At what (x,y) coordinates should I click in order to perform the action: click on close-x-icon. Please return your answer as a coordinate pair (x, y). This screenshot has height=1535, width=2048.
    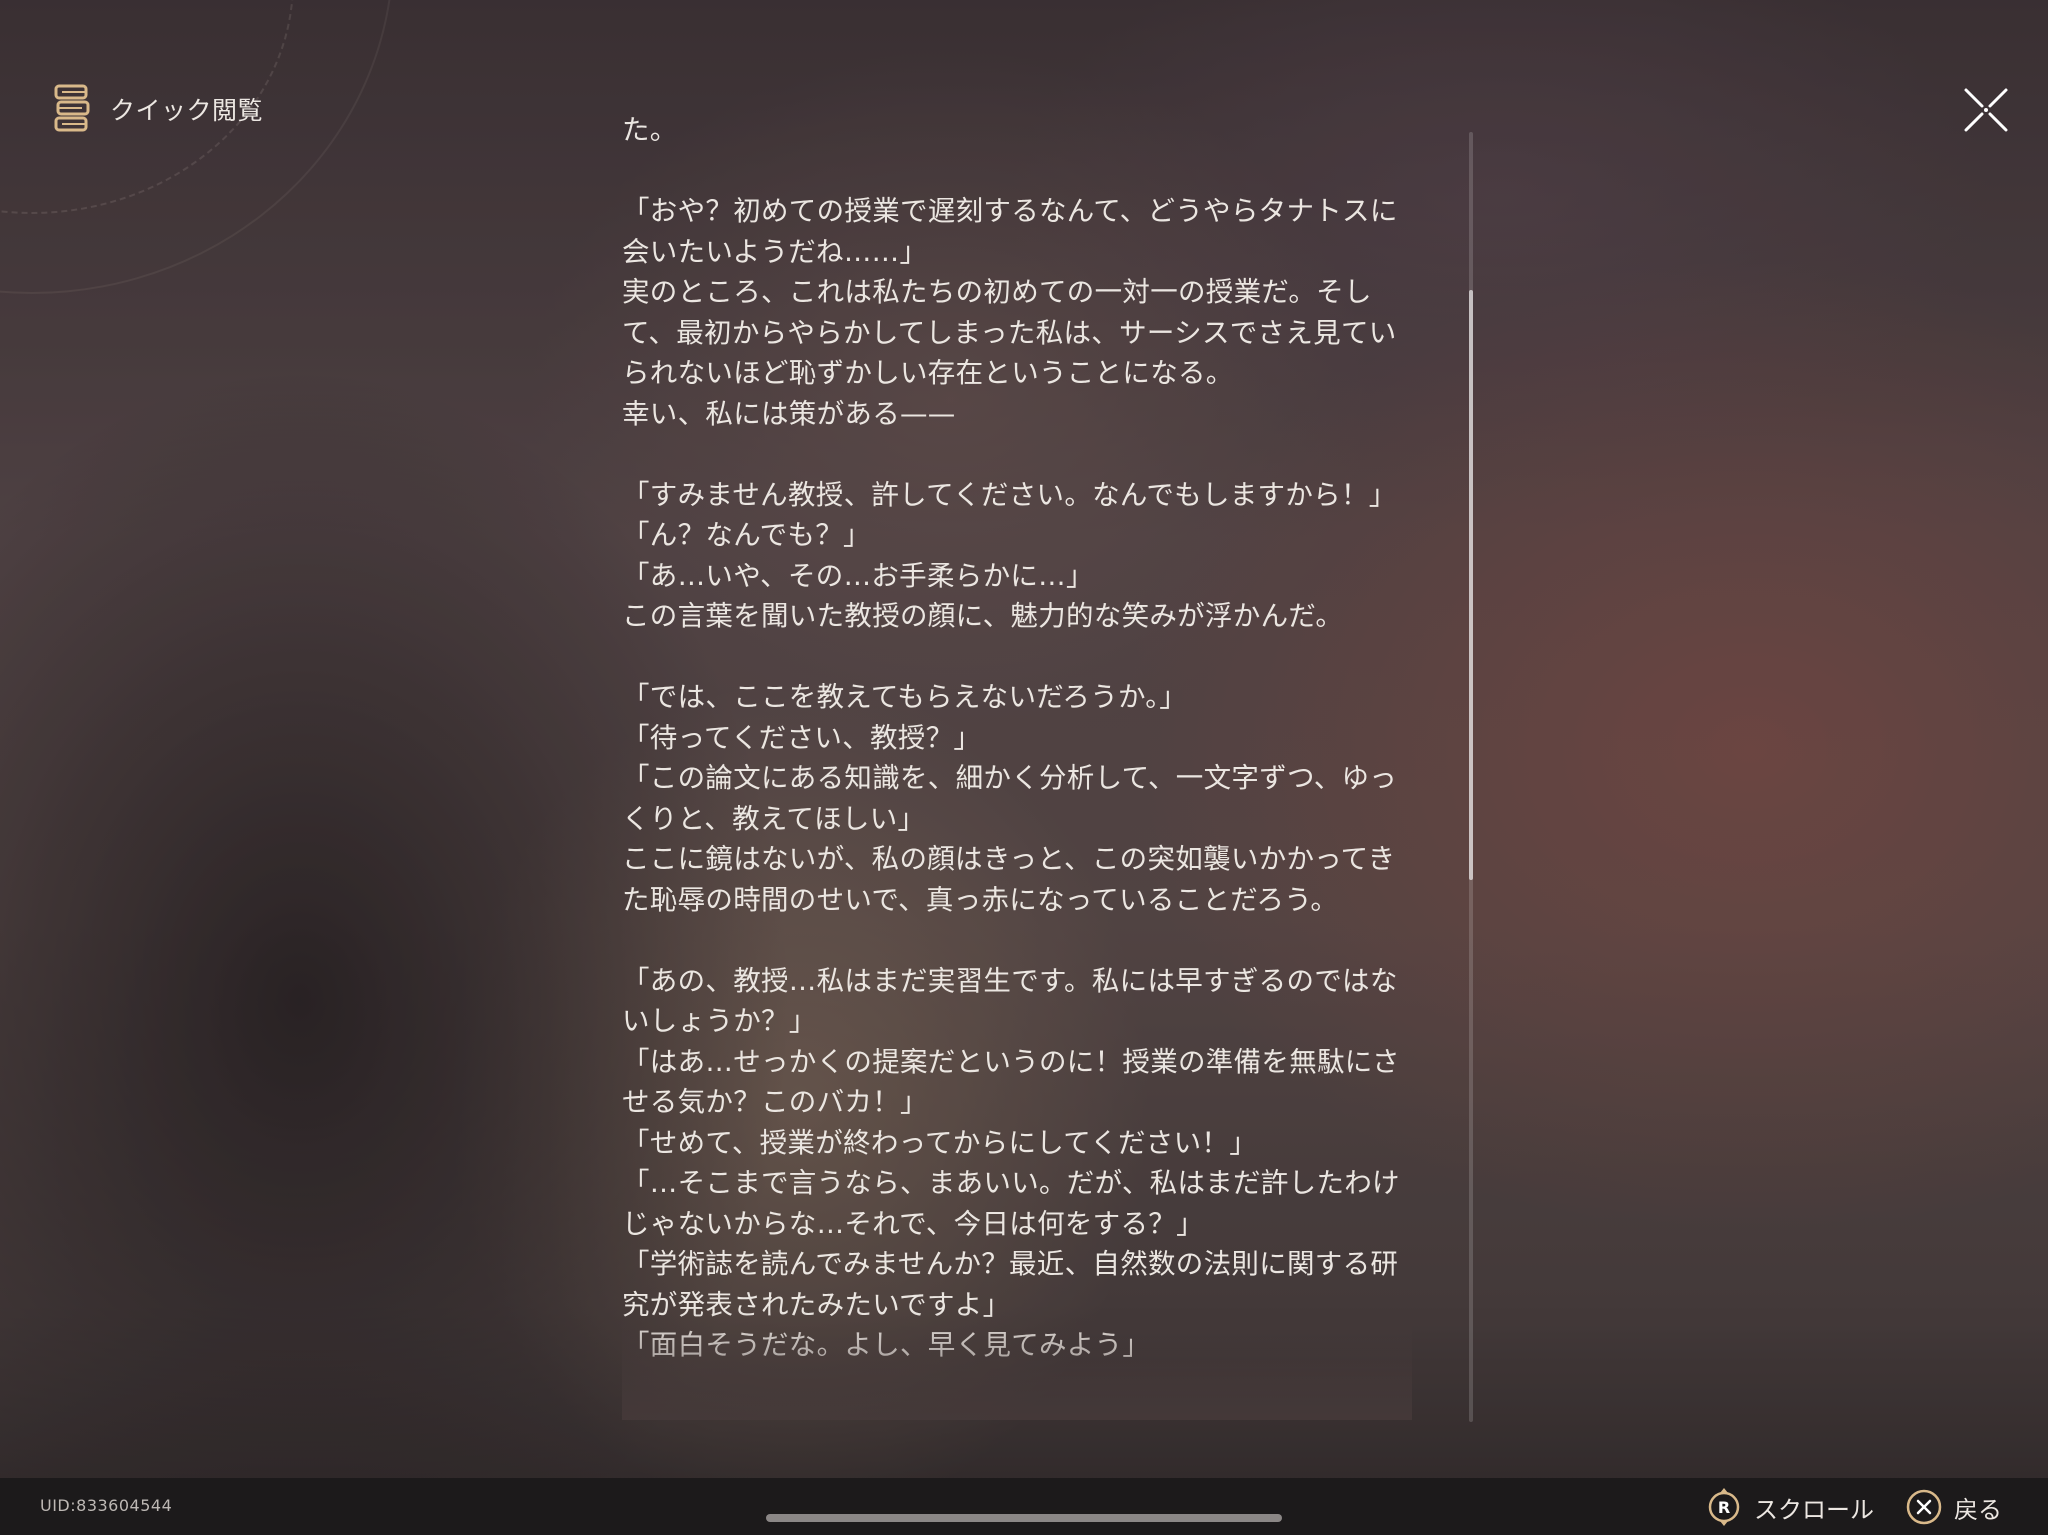
    Looking at the image, I should click on (1986, 110).